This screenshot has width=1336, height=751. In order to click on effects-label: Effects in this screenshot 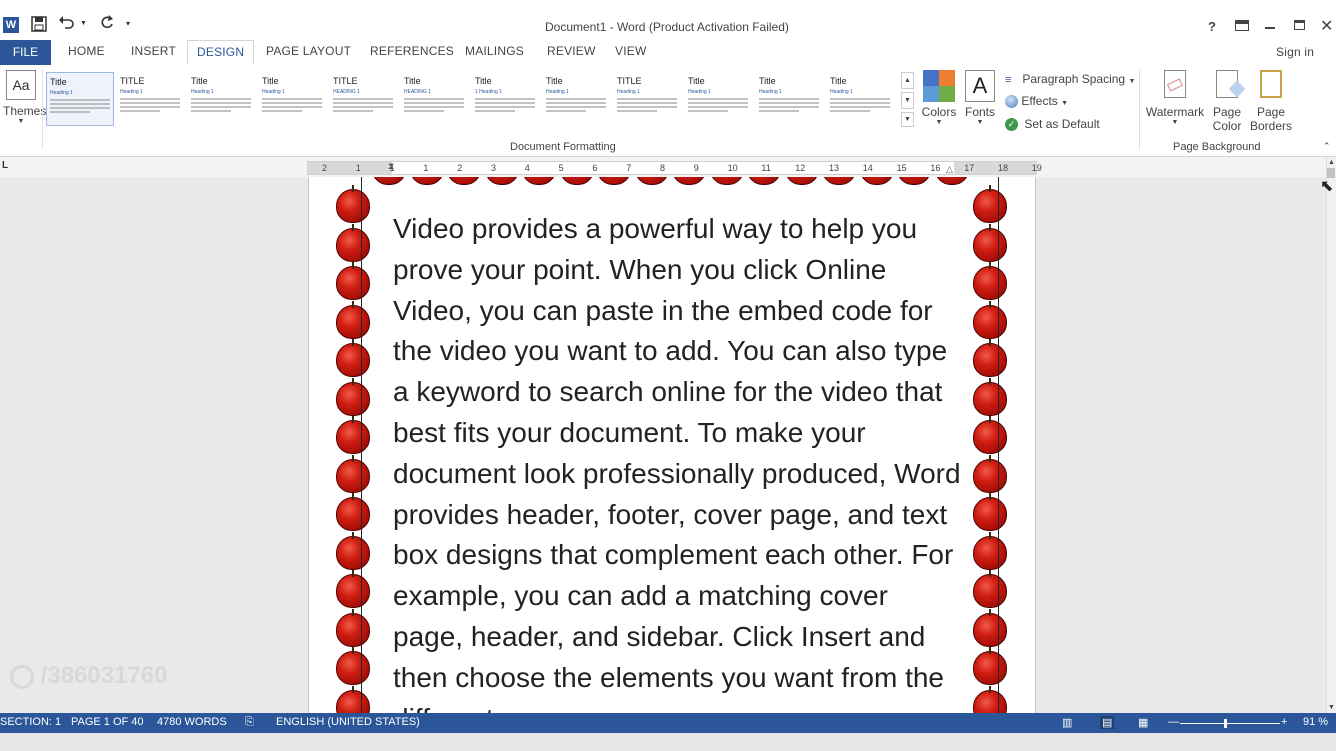, I will do `click(1039, 101)`.